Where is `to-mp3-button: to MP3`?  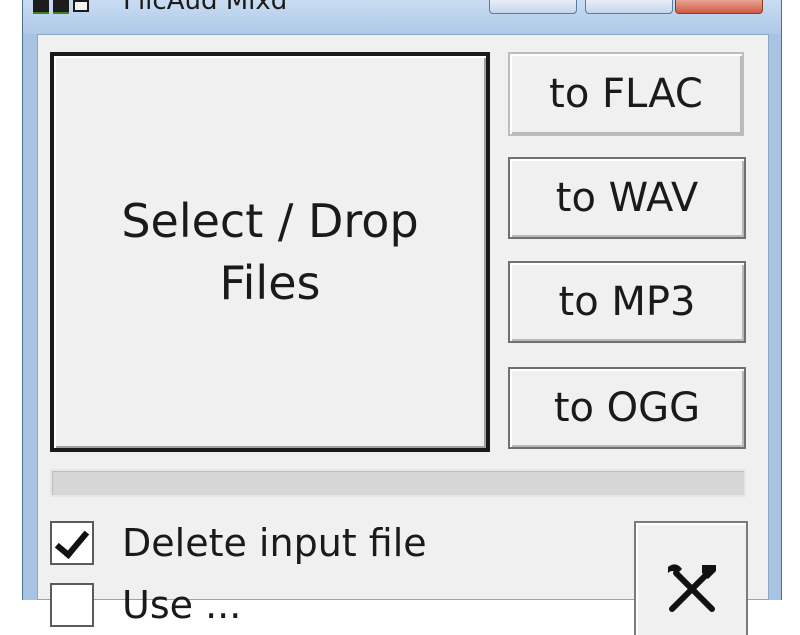
to-mp3-button: to MP3 is located at coordinates (627, 302).